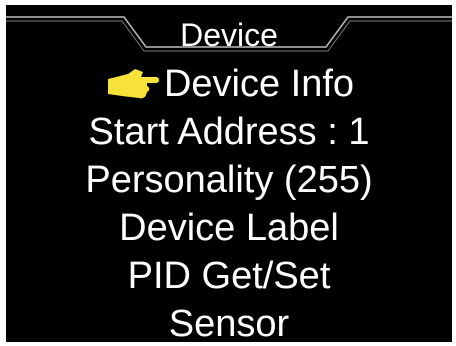 The height and width of the screenshot is (346, 456). I want to click on menu-item-device-info: Device Info, so click(229, 84).